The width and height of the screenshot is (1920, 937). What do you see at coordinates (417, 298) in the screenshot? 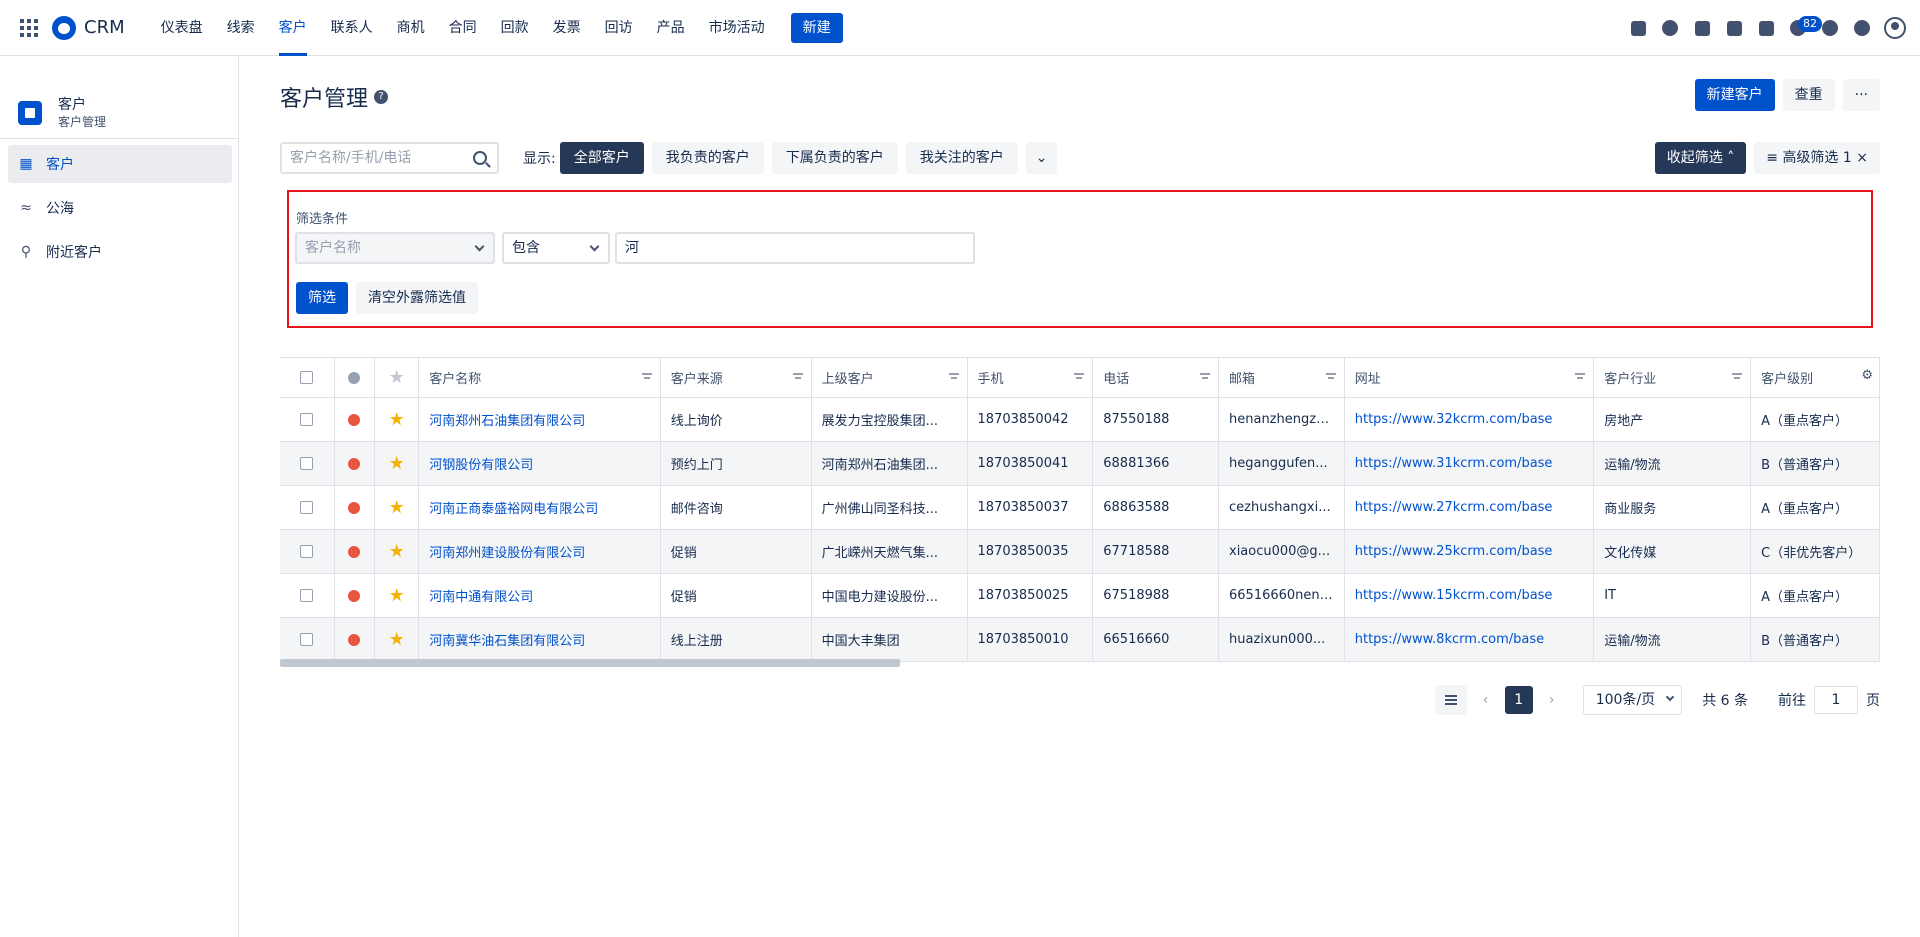
I see `clear-filter-values-button: 清空外露筛选值` at bounding box center [417, 298].